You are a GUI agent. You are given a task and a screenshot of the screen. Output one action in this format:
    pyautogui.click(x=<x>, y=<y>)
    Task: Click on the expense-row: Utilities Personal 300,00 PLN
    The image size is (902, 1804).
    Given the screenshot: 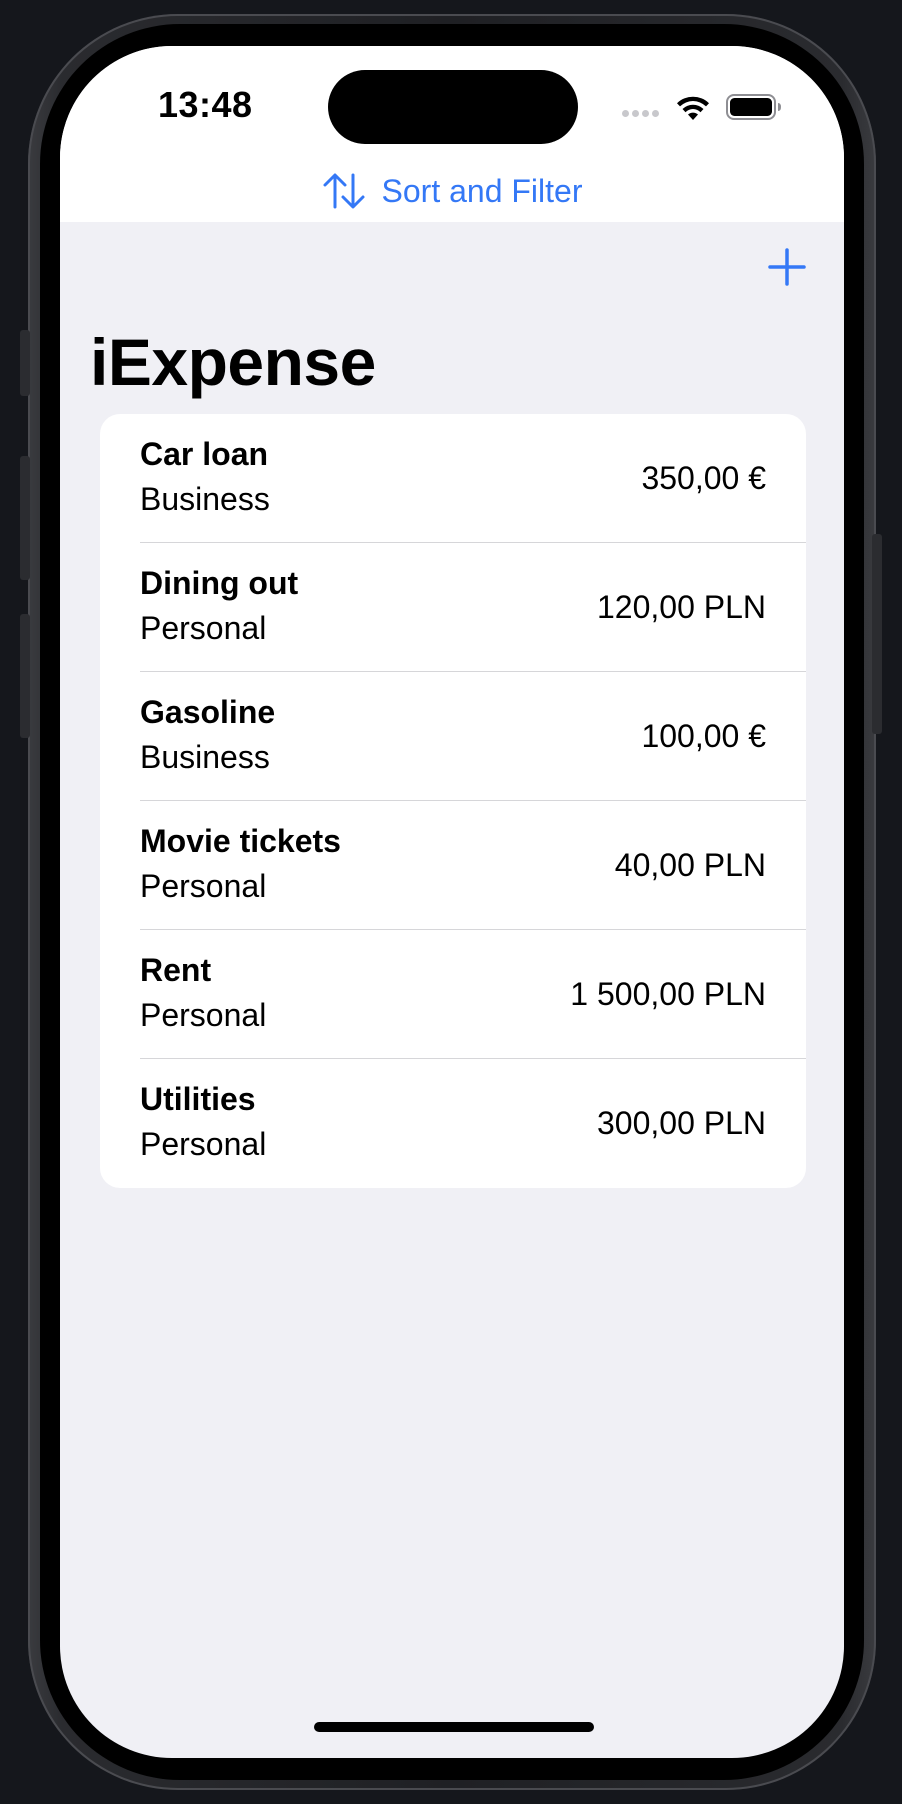 What is the action you would take?
    pyautogui.click(x=453, y=1123)
    